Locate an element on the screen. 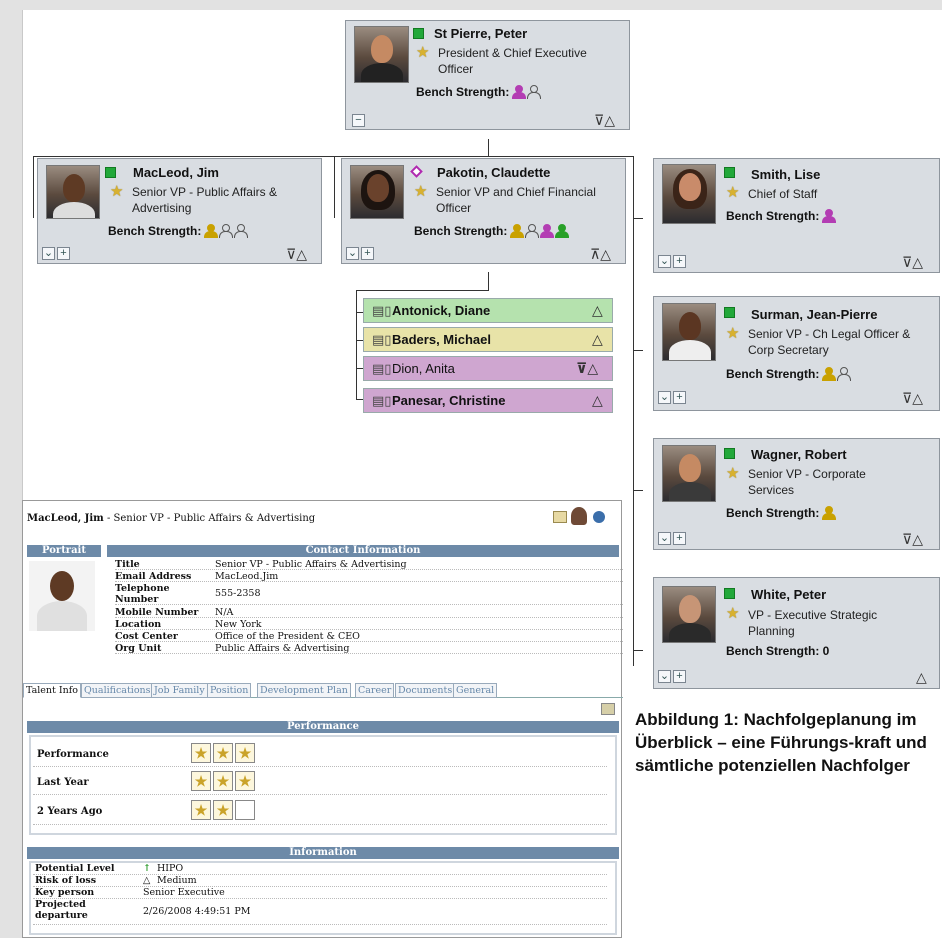 The image size is (942, 938). employee-name: Pakotin, Claudette is located at coordinates (494, 172).